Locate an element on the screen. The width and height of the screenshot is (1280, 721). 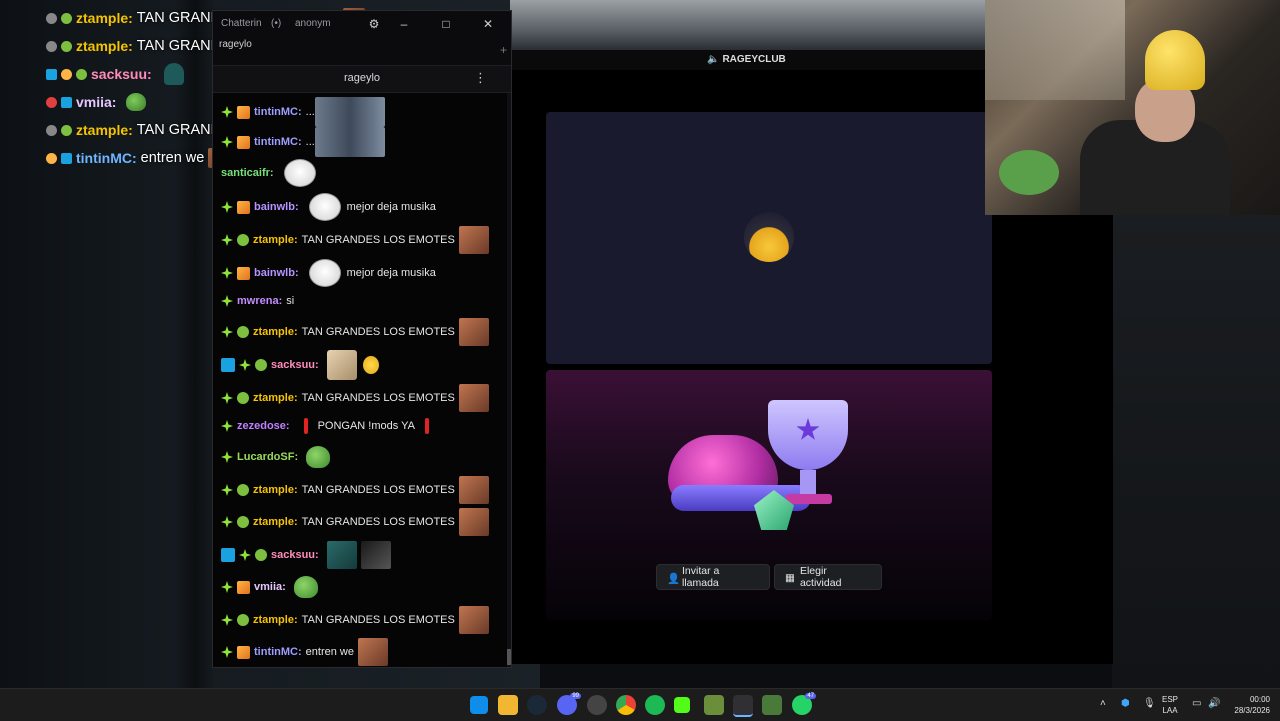
tab-rageylo: rageylo is located at coordinates (235, 44).